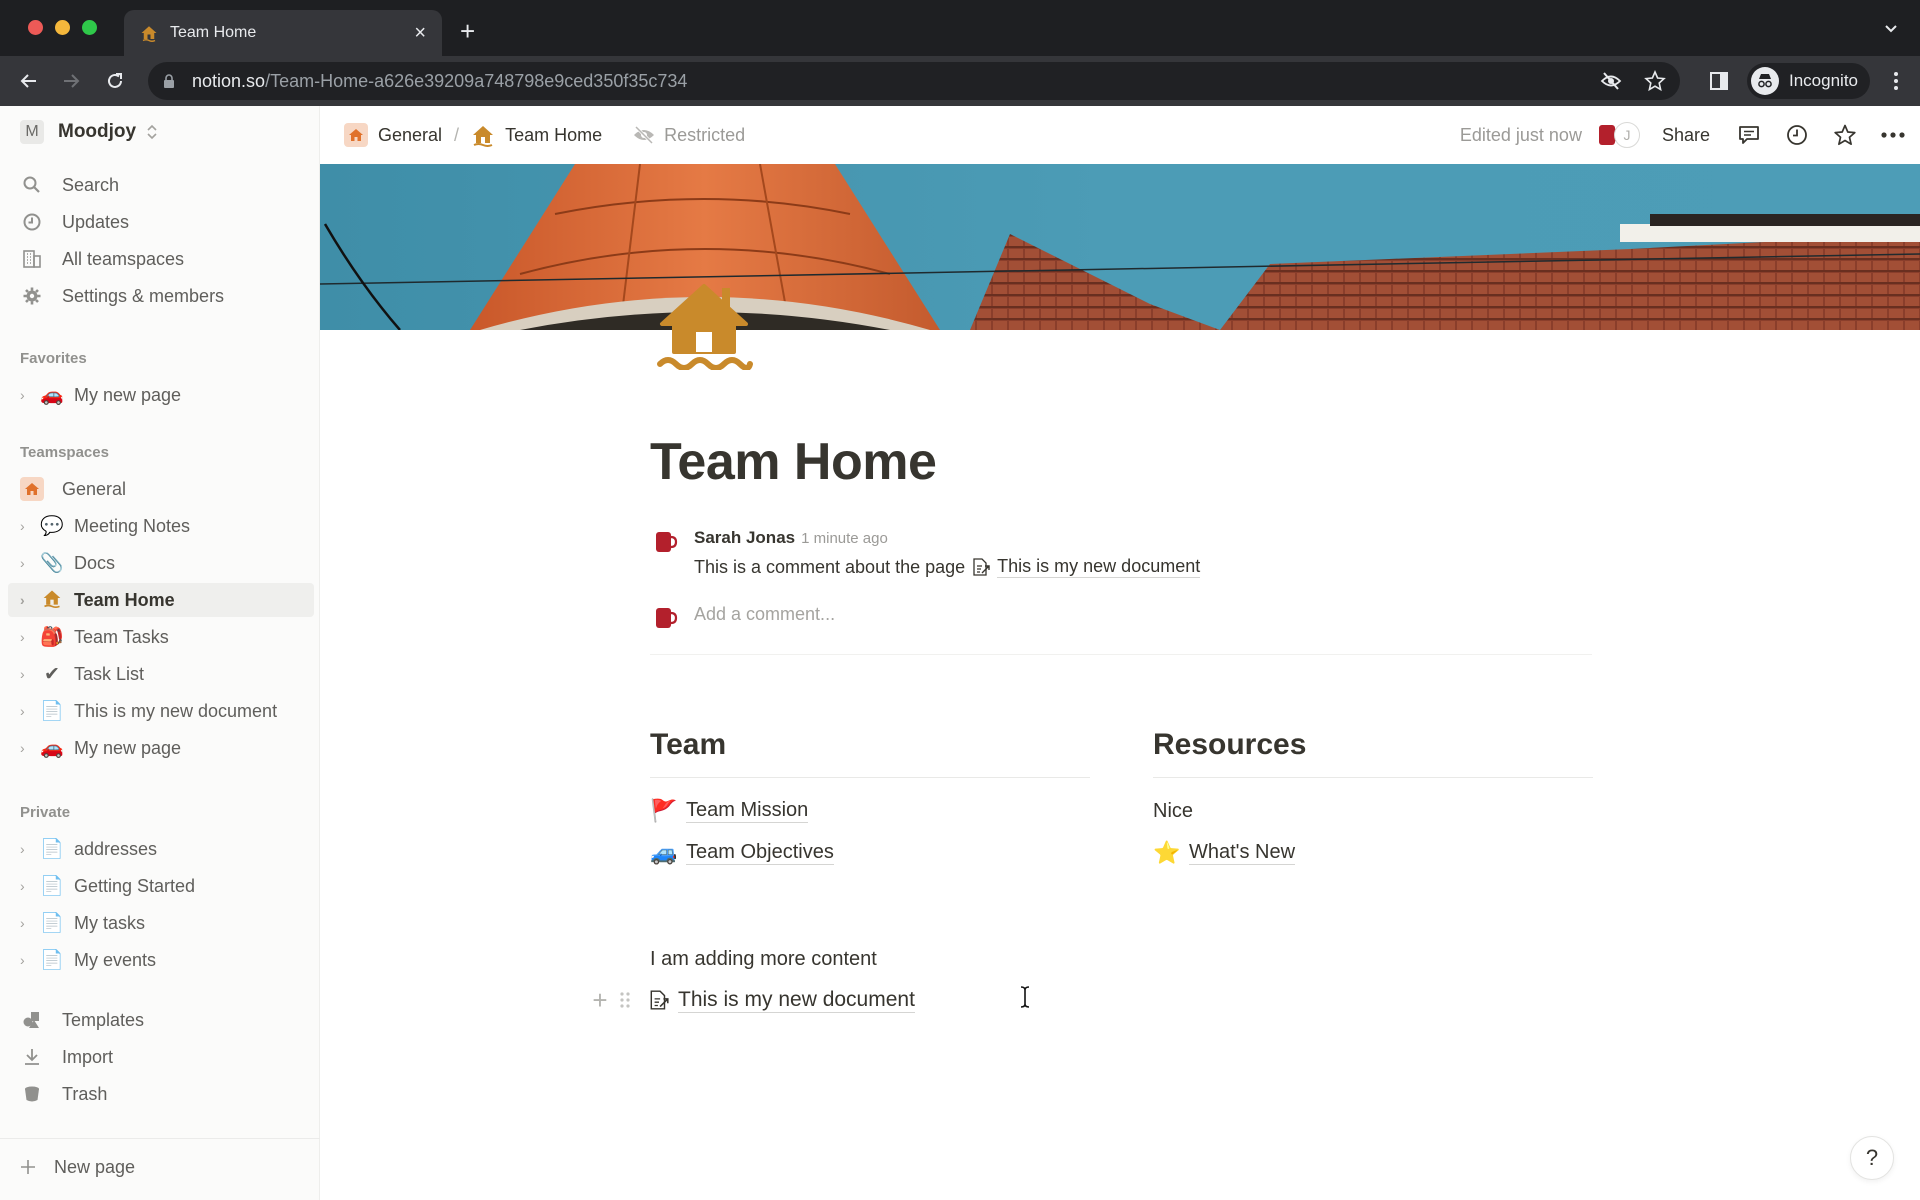 Image resolution: width=1920 pixels, height=1200 pixels. I want to click on private-heading: Private, so click(45, 812).